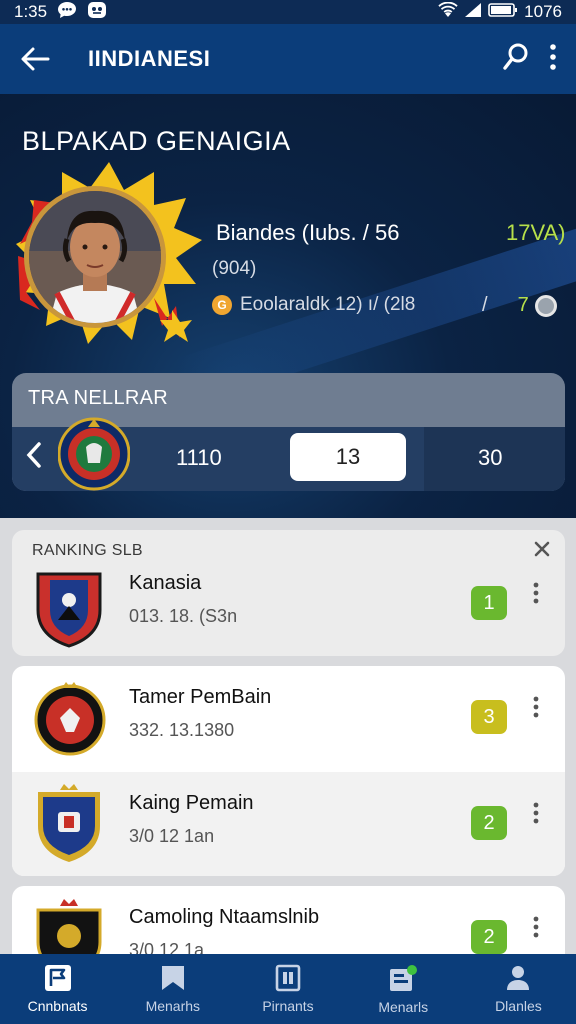  What do you see at coordinates (182, 730) in the screenshot?
I see `ranking-item-sub: 332. 13.1380` at bounding box center [182, 730].